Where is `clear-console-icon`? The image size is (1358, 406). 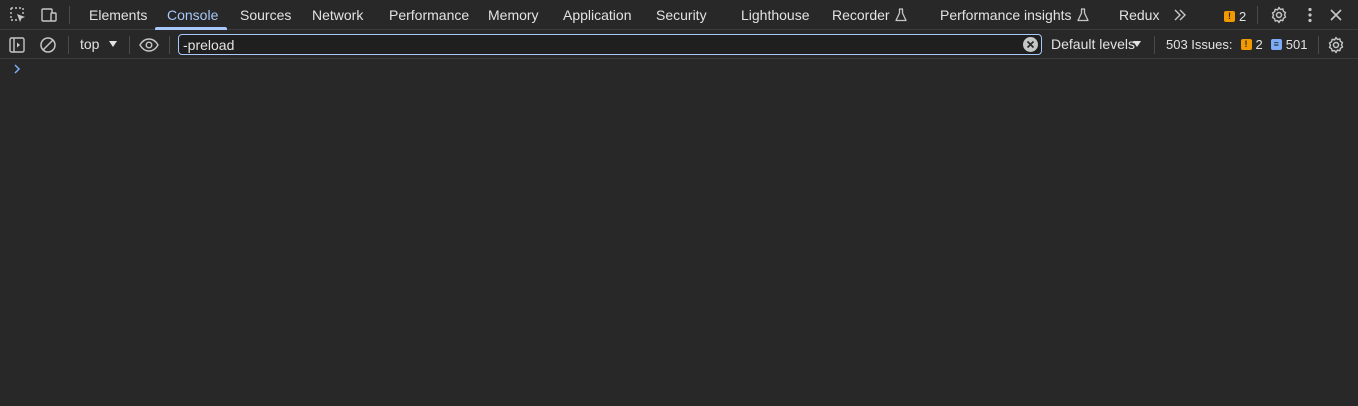 clear-console-icon is located at coordinates (48, 45).